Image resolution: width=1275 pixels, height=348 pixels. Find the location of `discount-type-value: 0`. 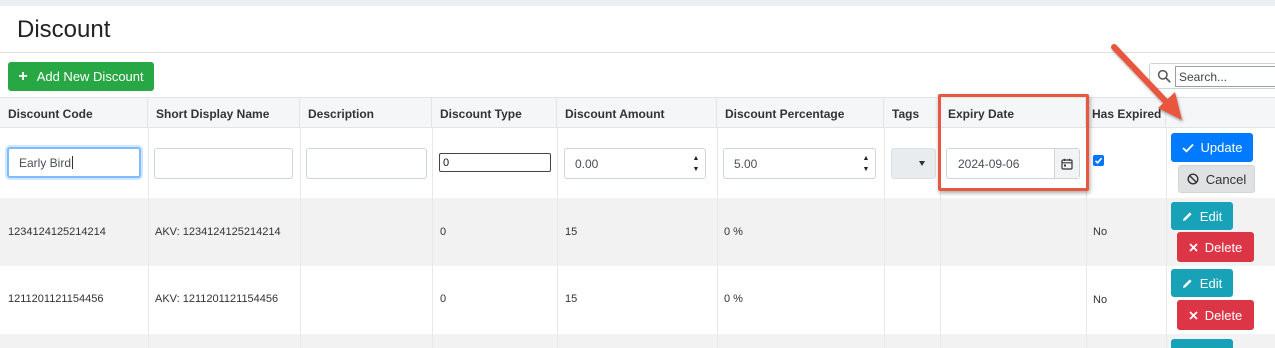

discount-type-value: 0 is located at coordinates (446, 162).